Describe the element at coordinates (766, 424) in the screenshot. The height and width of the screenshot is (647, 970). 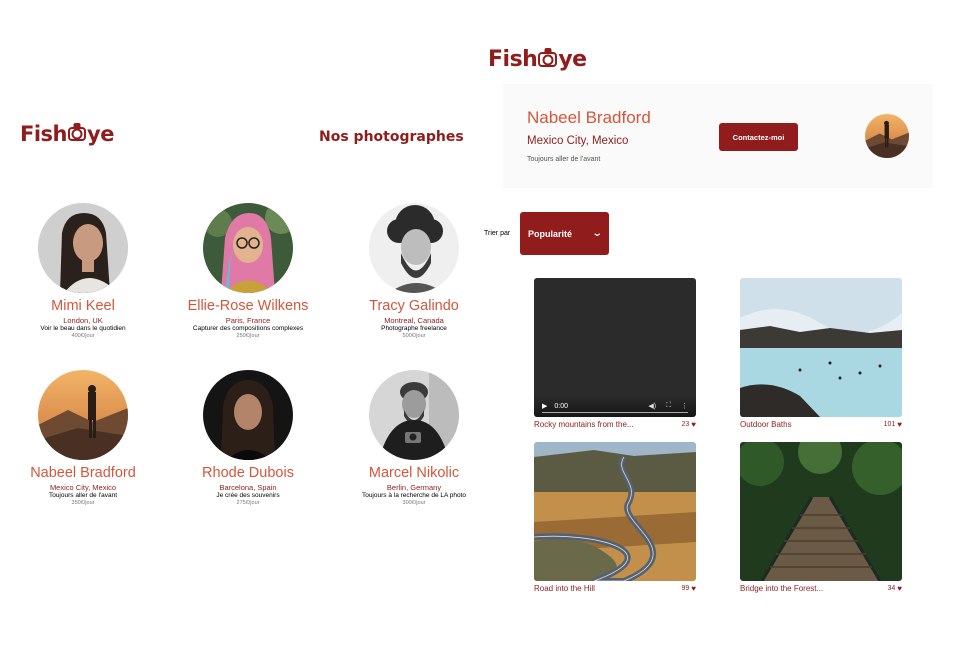
I see `media-title: Outdoor Baths` at that location.